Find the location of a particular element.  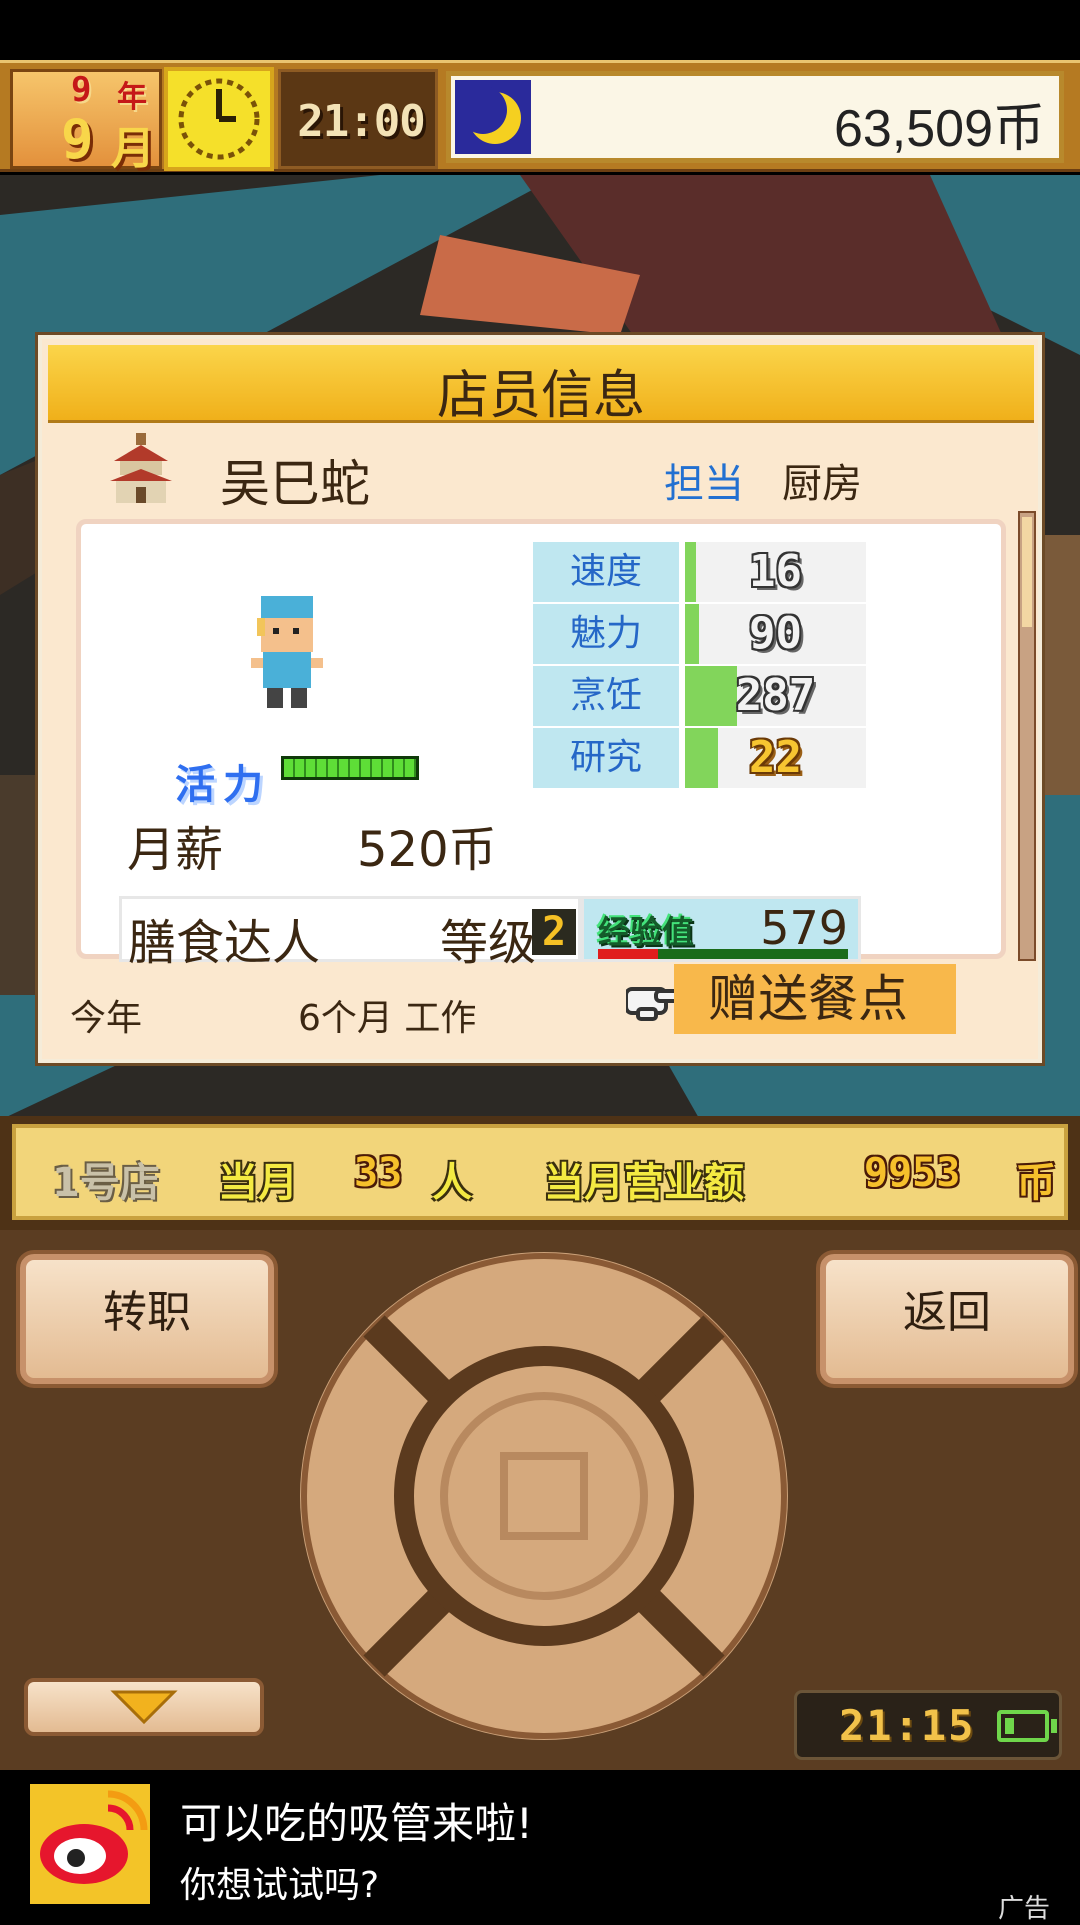

experience-bar is located at coordinates (723, 954).